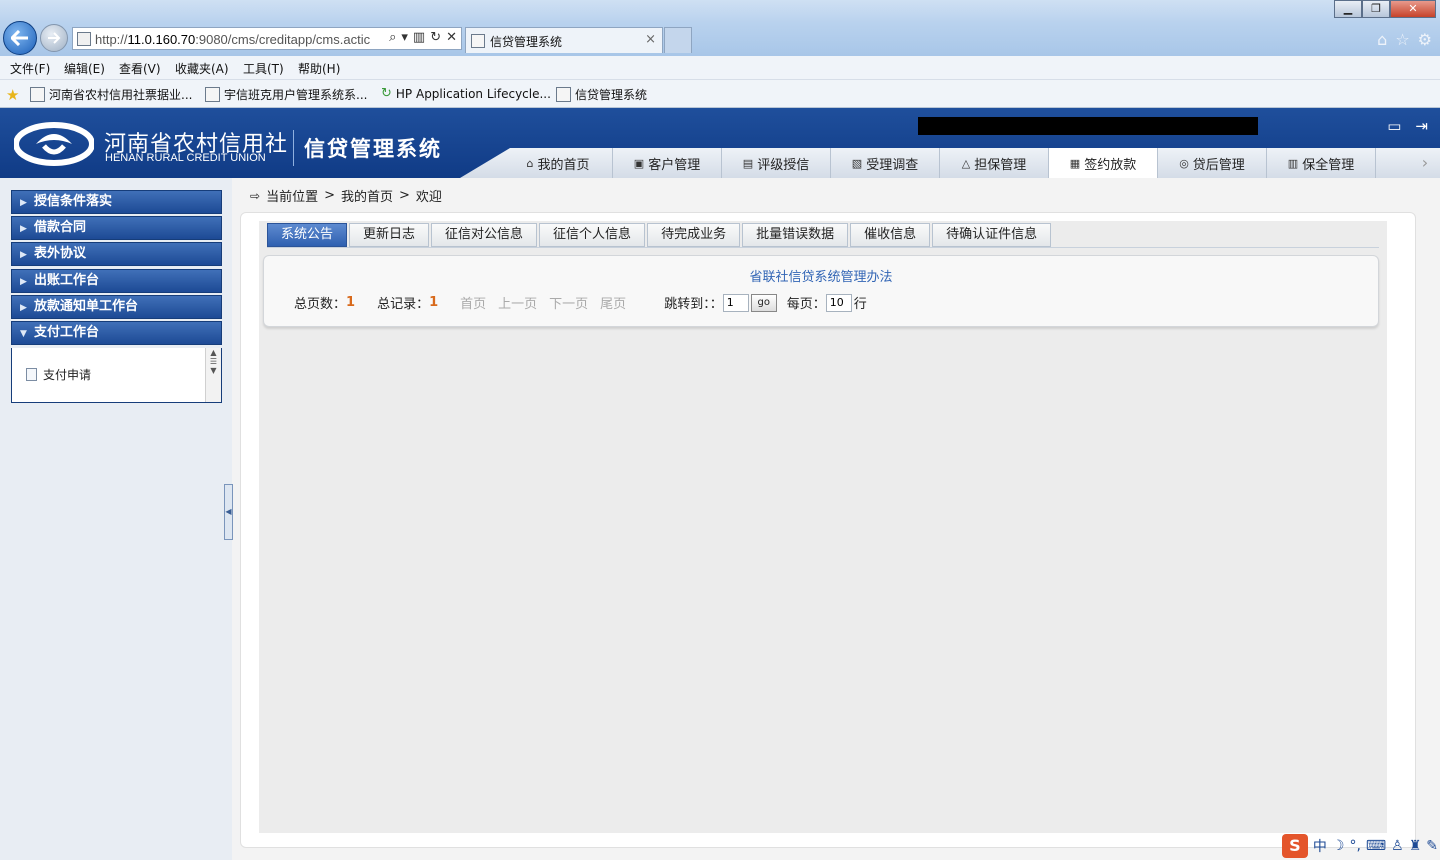 This screenshot has width=1440, height=860. What do you see at coordinates (1394, 126) in the screenshot?
I see `monitor-icon: ▭` at bounding box center [1394, 126].